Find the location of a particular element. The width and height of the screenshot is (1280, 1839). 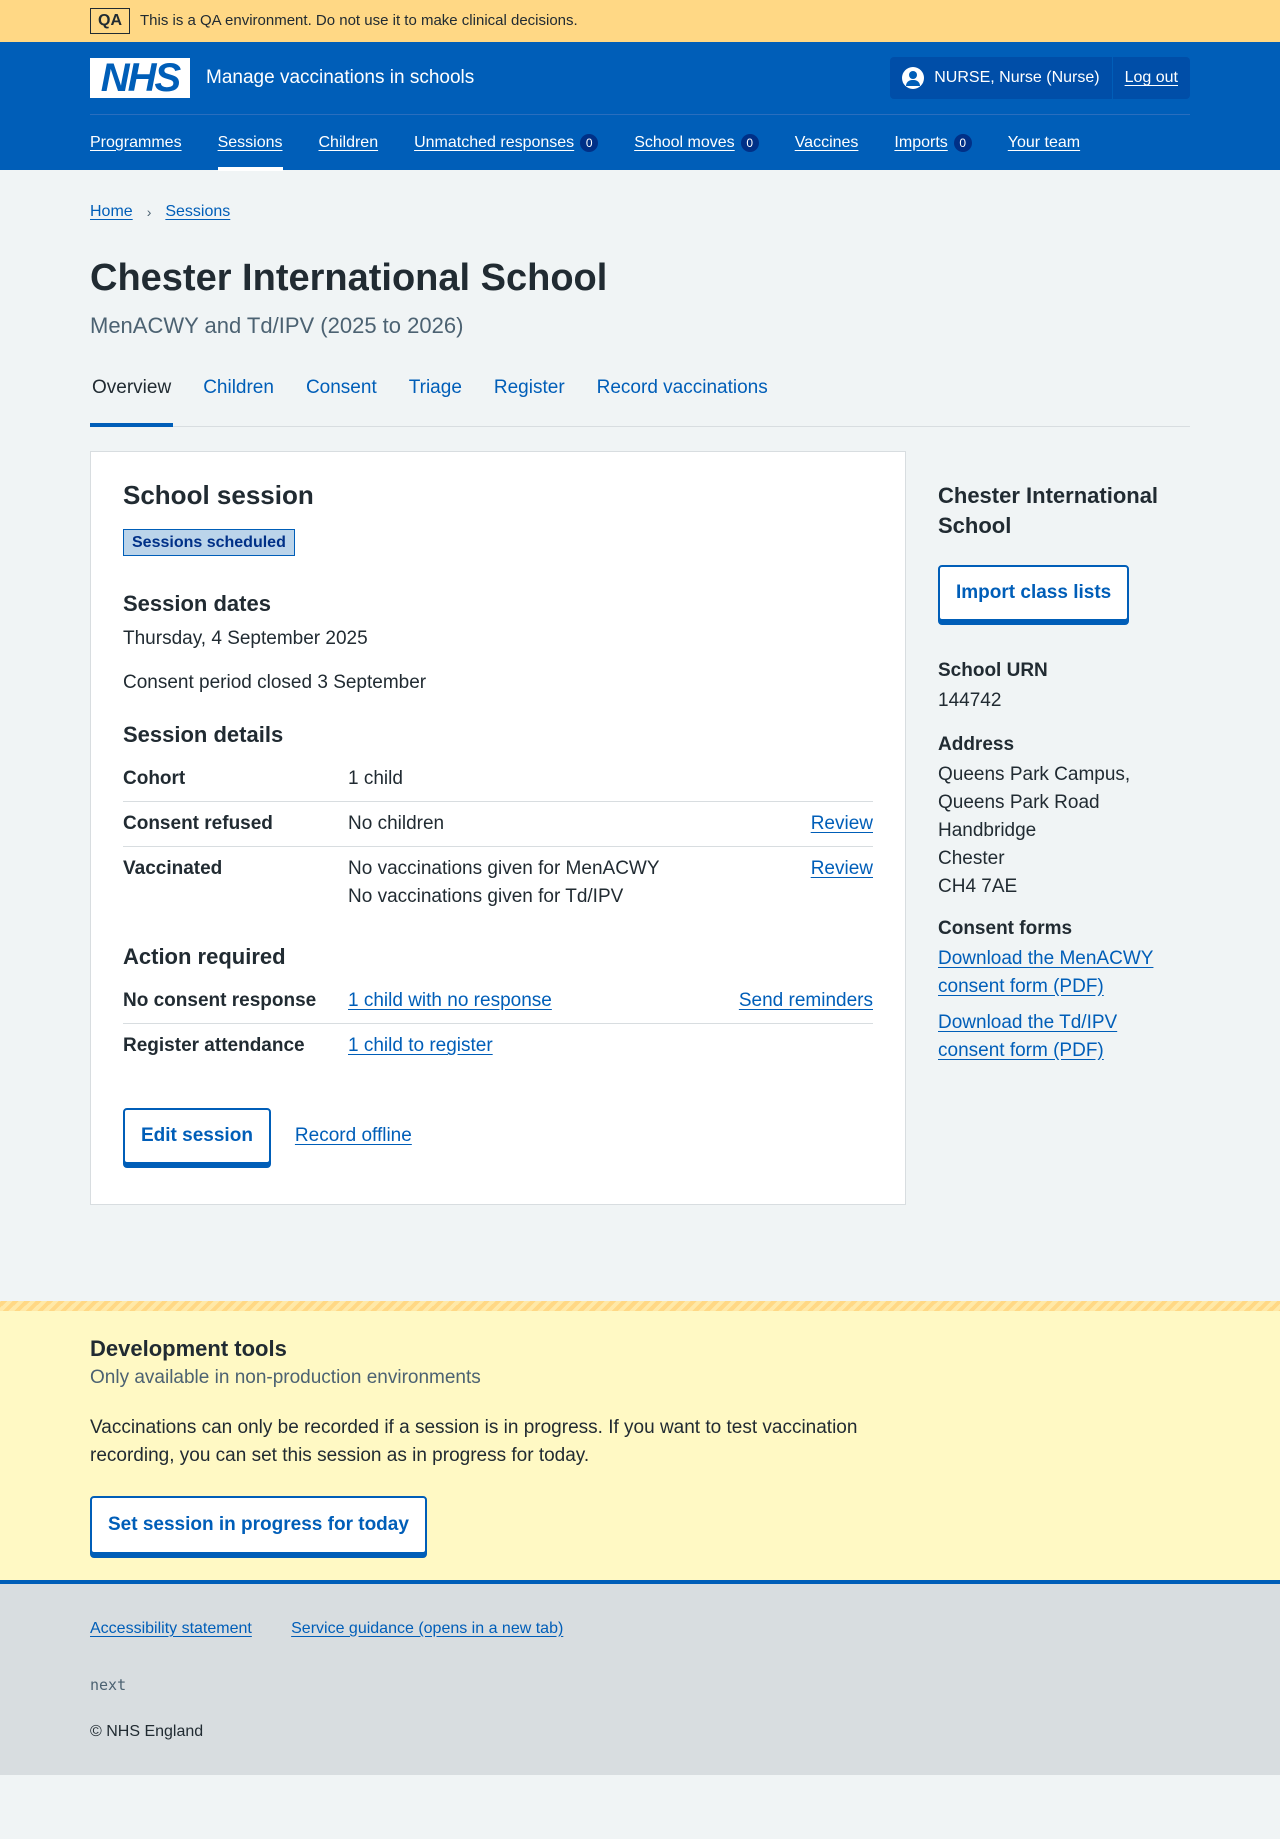

edit-session-button: Edit session is located at coordinates (197, 1136).